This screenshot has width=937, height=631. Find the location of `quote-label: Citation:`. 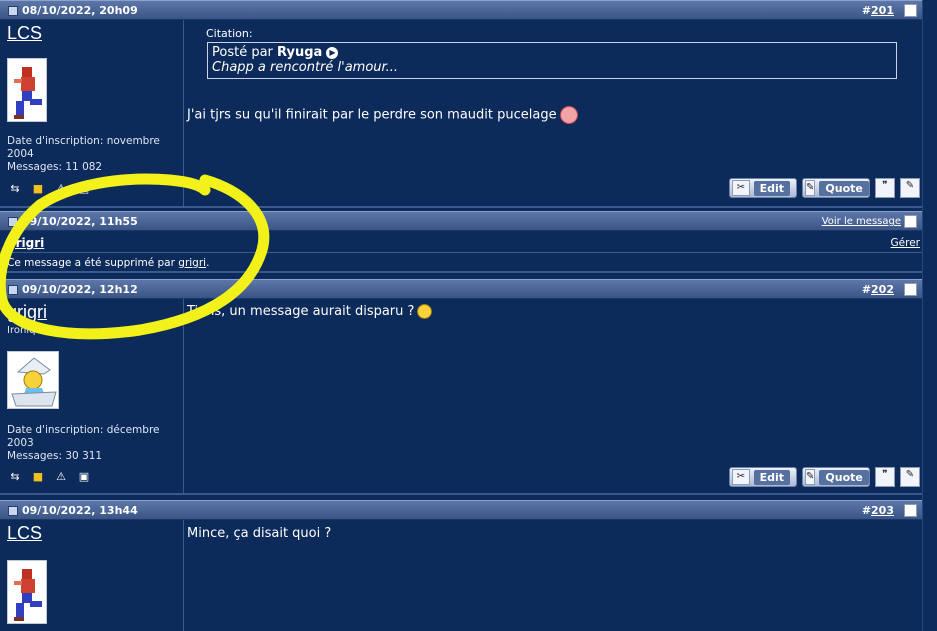

quote-label: Citation: is located at coordinates (229, 33).